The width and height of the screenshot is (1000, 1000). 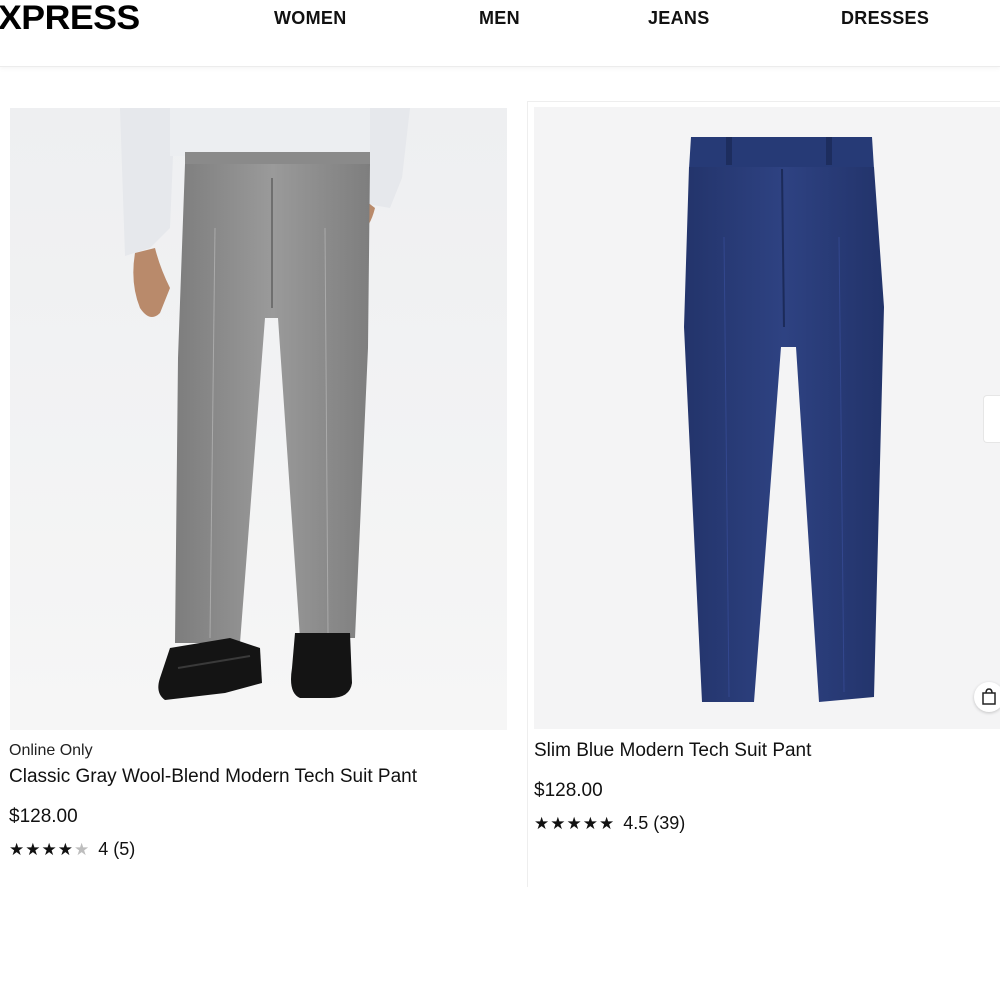 I want to click on product-rating: ★★★★★ 4.5 (39), so click(x=609, y=823).